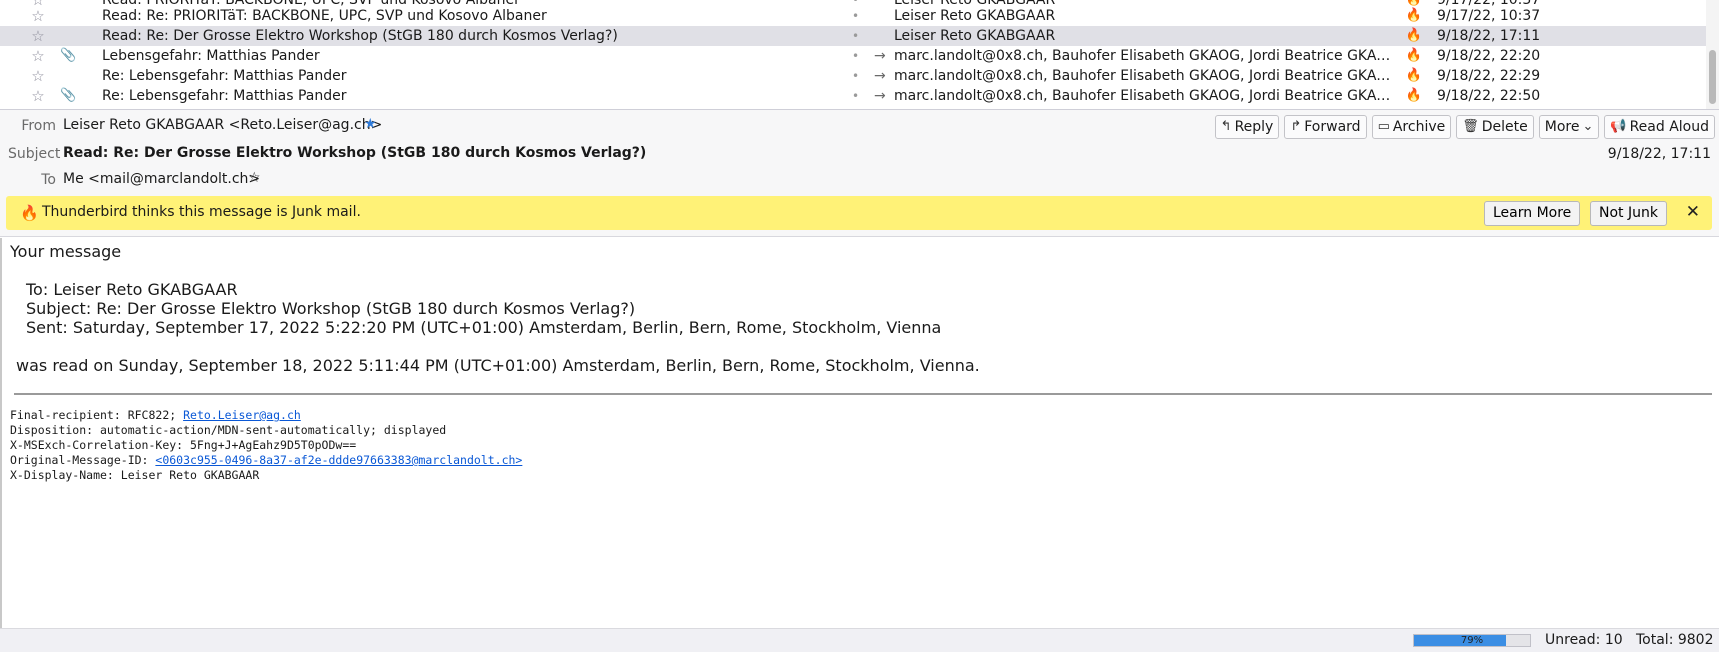 This screenshot has width=1719, height=652. Describe the element at coordinates (1489, 76) in the screenshot. I see `message-date: 9/18/22, 22:29` at that location.